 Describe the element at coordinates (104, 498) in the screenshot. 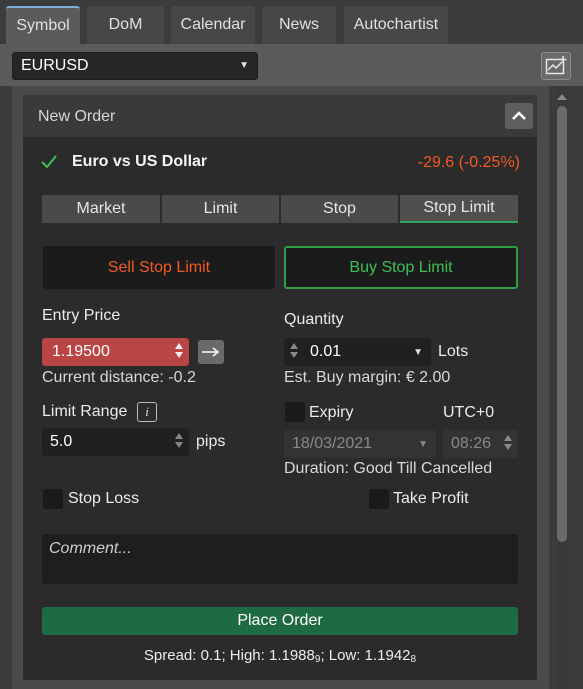

I see `stop-loss-label: Stop Loss` at that location.